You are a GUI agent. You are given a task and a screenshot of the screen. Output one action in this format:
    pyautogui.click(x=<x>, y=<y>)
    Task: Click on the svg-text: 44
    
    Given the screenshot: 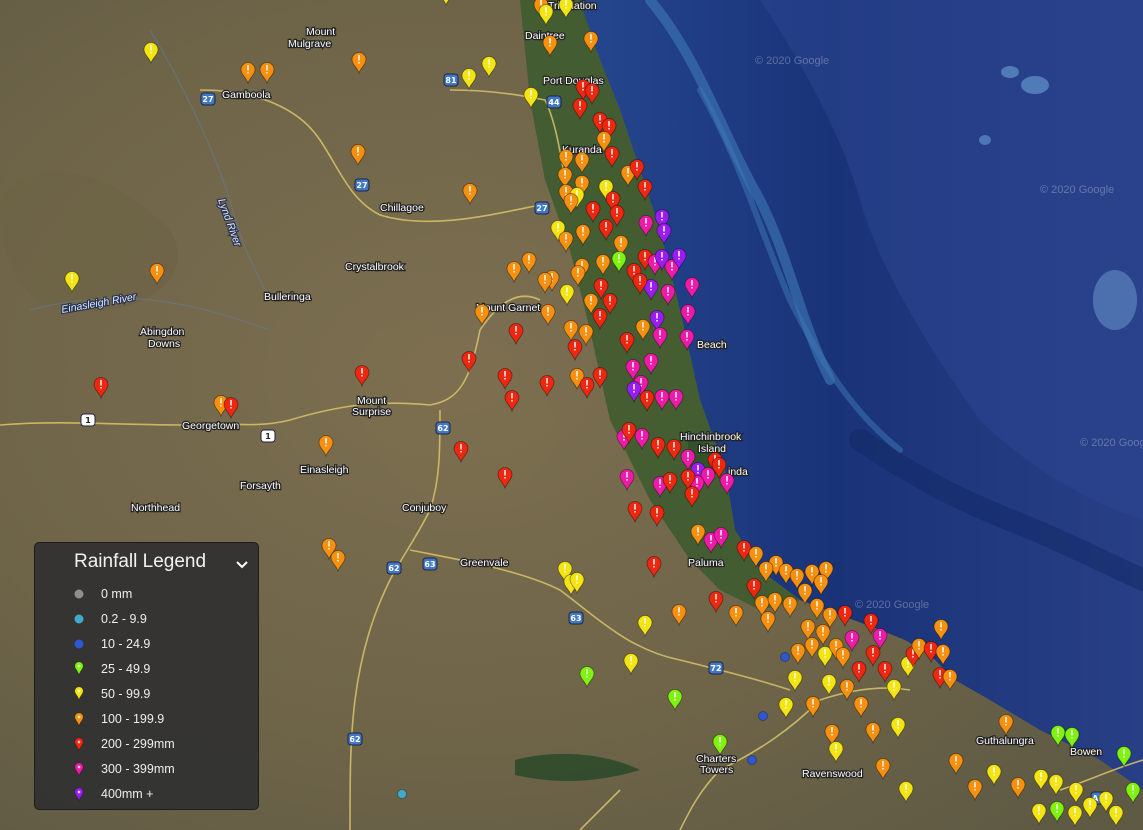 What is the action you would take?
    pyautogui.click(x=554, y=102)
    